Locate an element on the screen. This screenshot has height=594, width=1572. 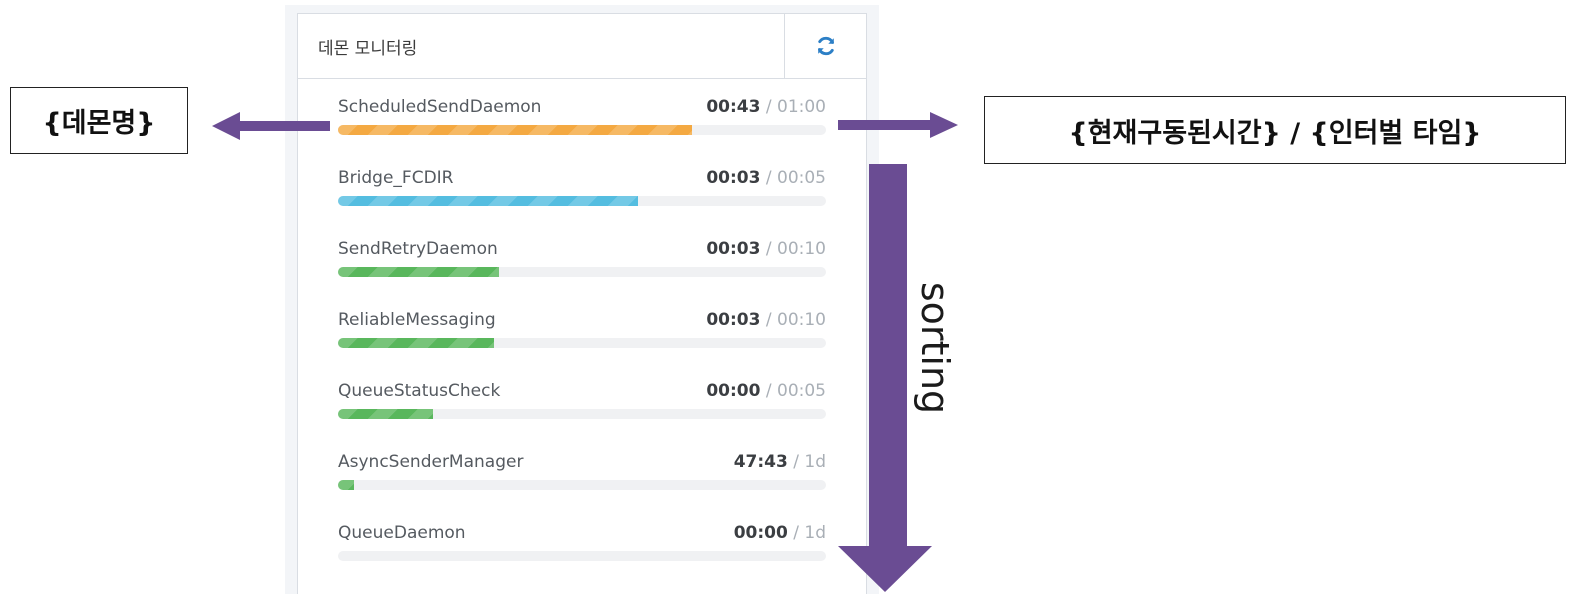
daemon-time: 00:43 / 01:00 is located at coordinates (766, 107).